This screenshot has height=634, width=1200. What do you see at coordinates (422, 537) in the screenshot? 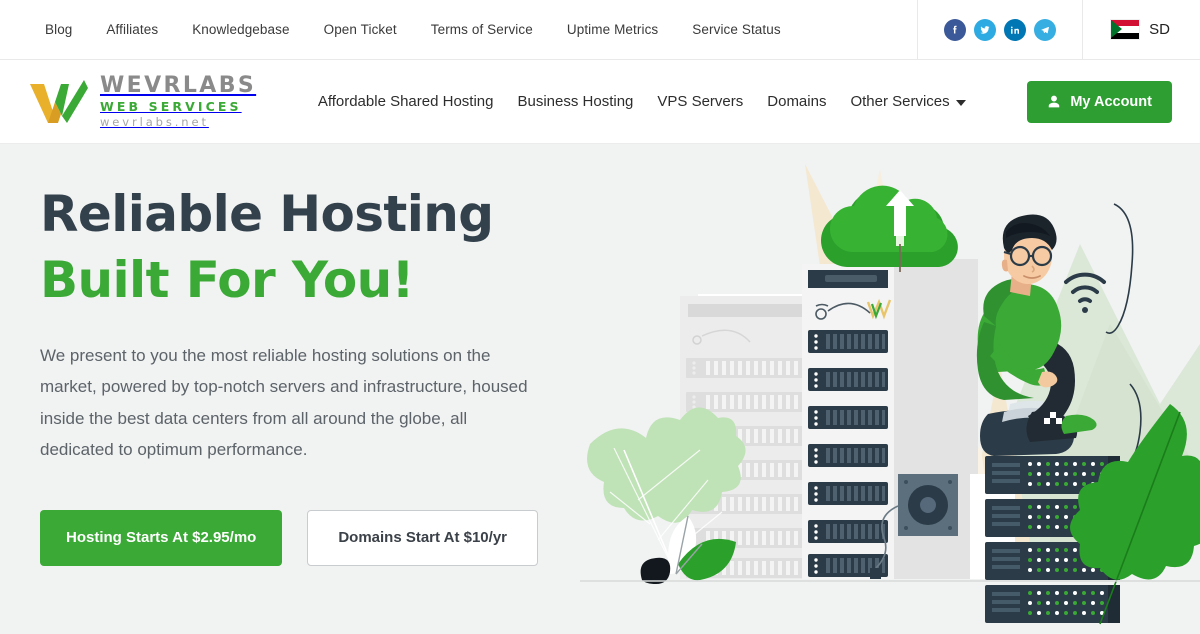
I see `domains-cta-button: Domains Start At $10/yr` at bounding box center [422, 537].